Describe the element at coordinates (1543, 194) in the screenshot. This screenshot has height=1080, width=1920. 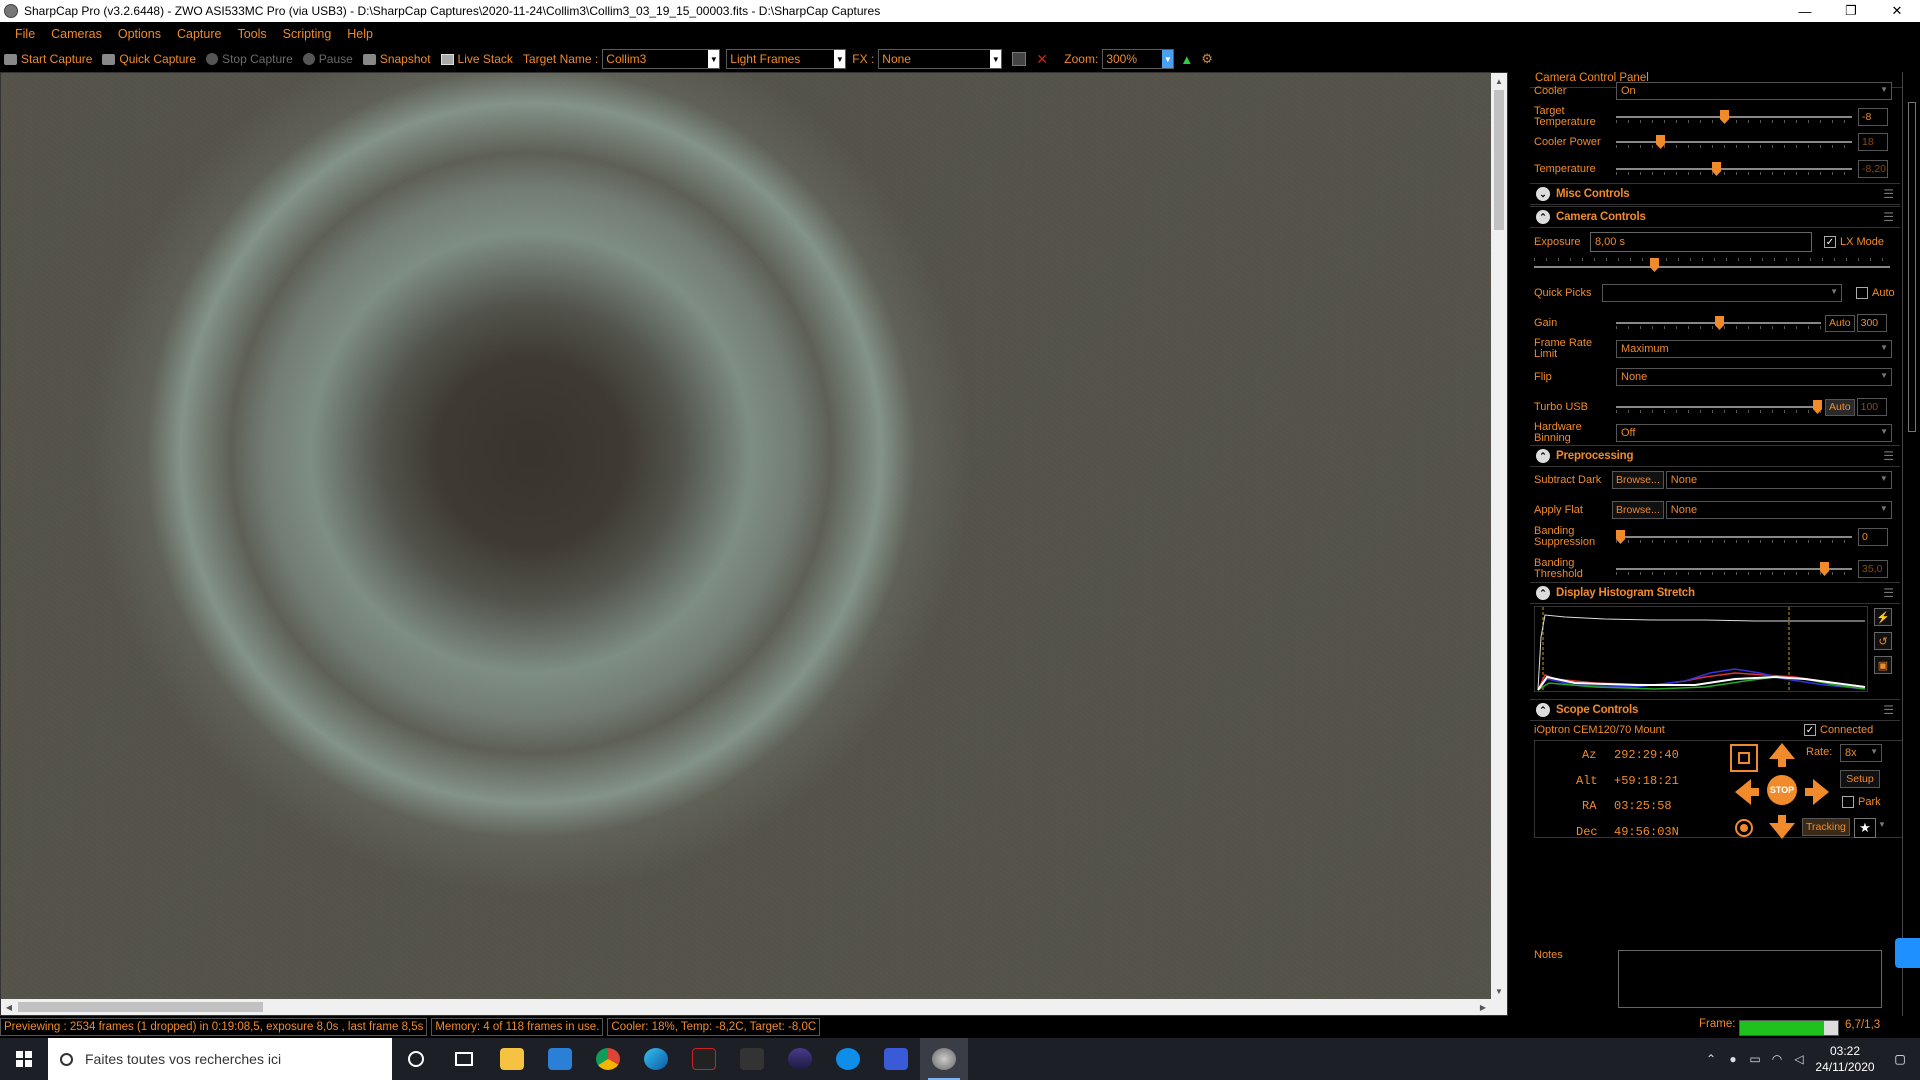
I see `chevron-down-icon: ⌄` at that location.